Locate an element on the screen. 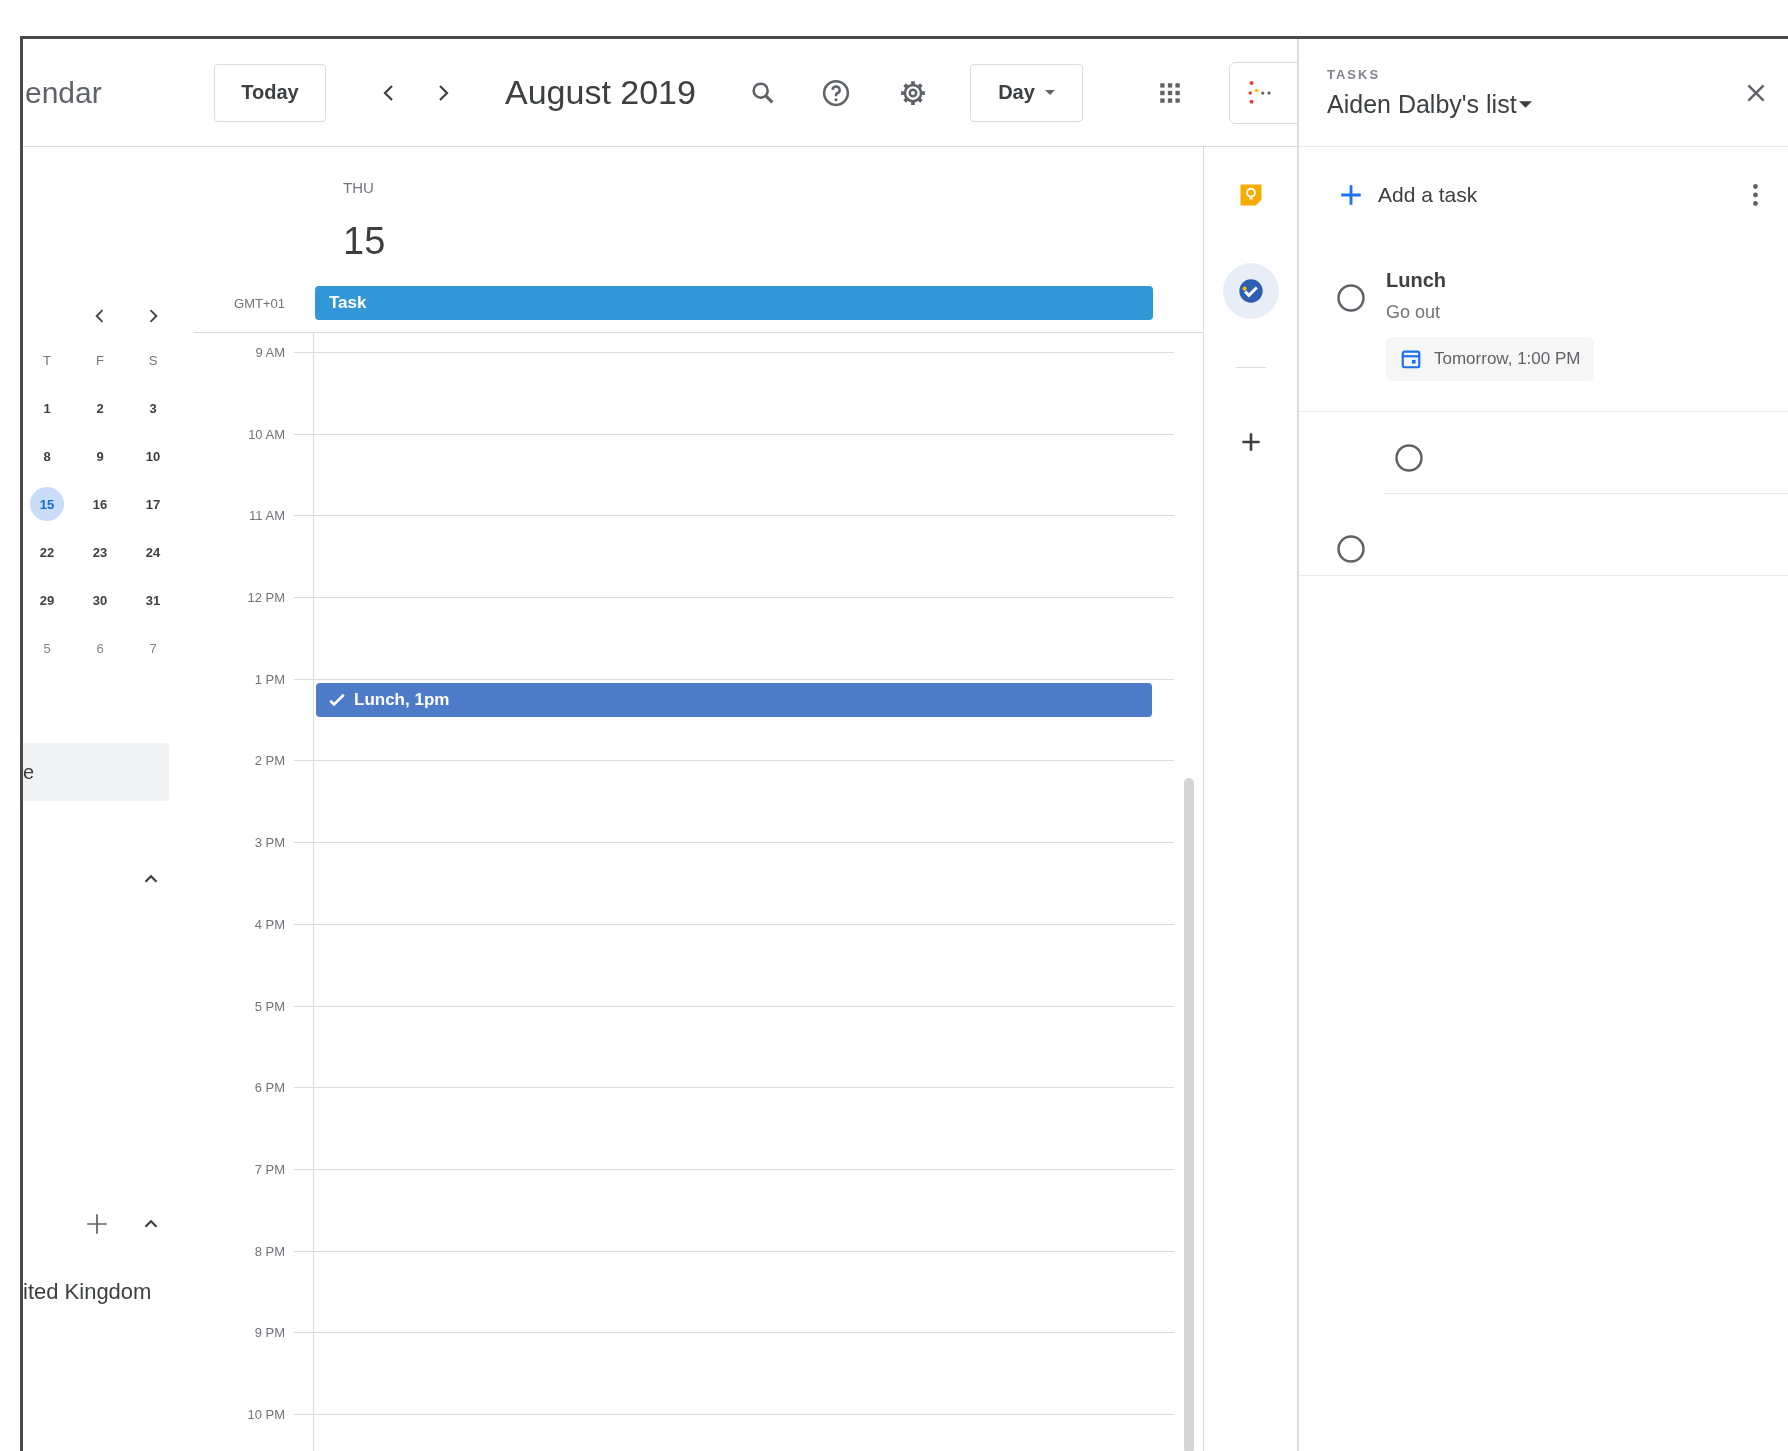 The height and width of the screenshot is (1451, 1788). today-button: Today is located at coordinates (270, 92).